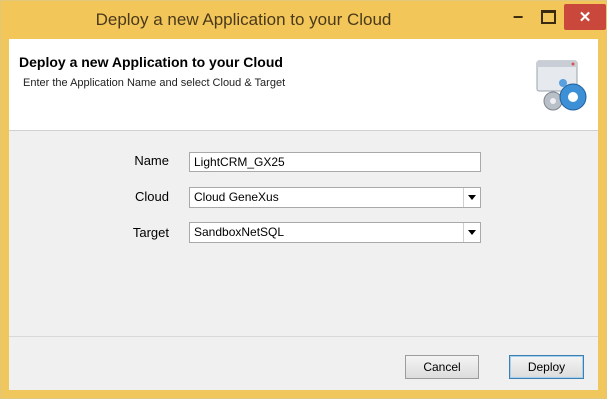  Describe the element at coordinates (150, 232) in the screenshot. I see `target-label: Target` at that location.